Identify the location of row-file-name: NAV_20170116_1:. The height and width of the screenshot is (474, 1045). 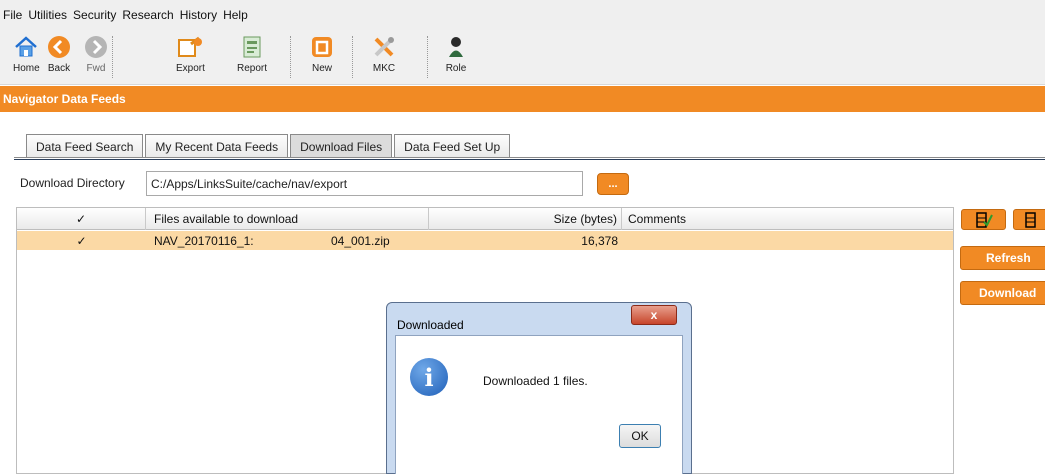
(204, 240).